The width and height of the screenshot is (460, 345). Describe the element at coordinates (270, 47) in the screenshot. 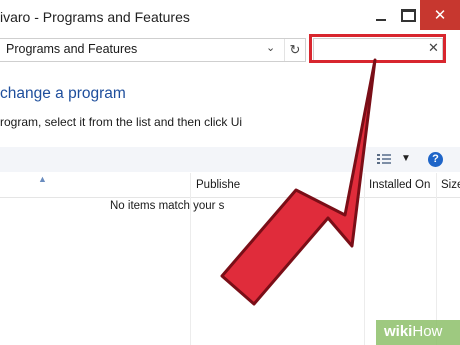

I see `chevron-down-icon: ⌄` at that location.